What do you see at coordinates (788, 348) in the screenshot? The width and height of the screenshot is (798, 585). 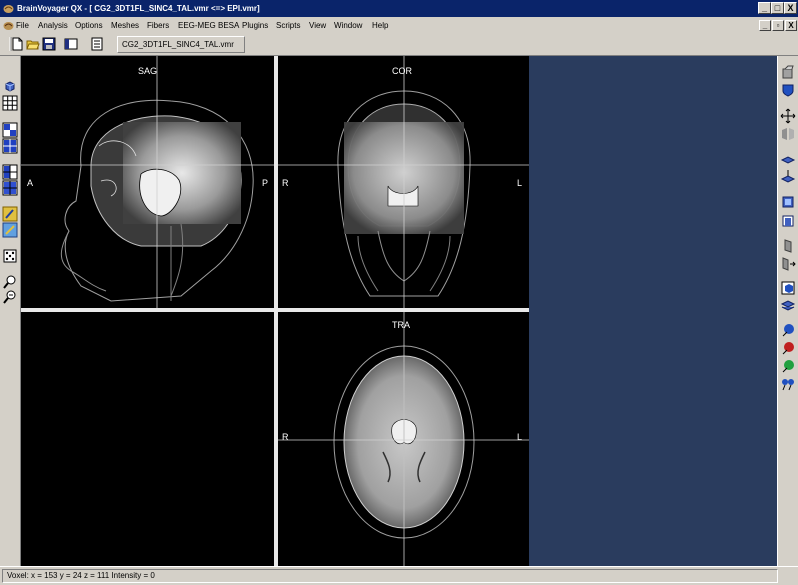 I see `head-model-2-icon` at bounding box center [788, 348].